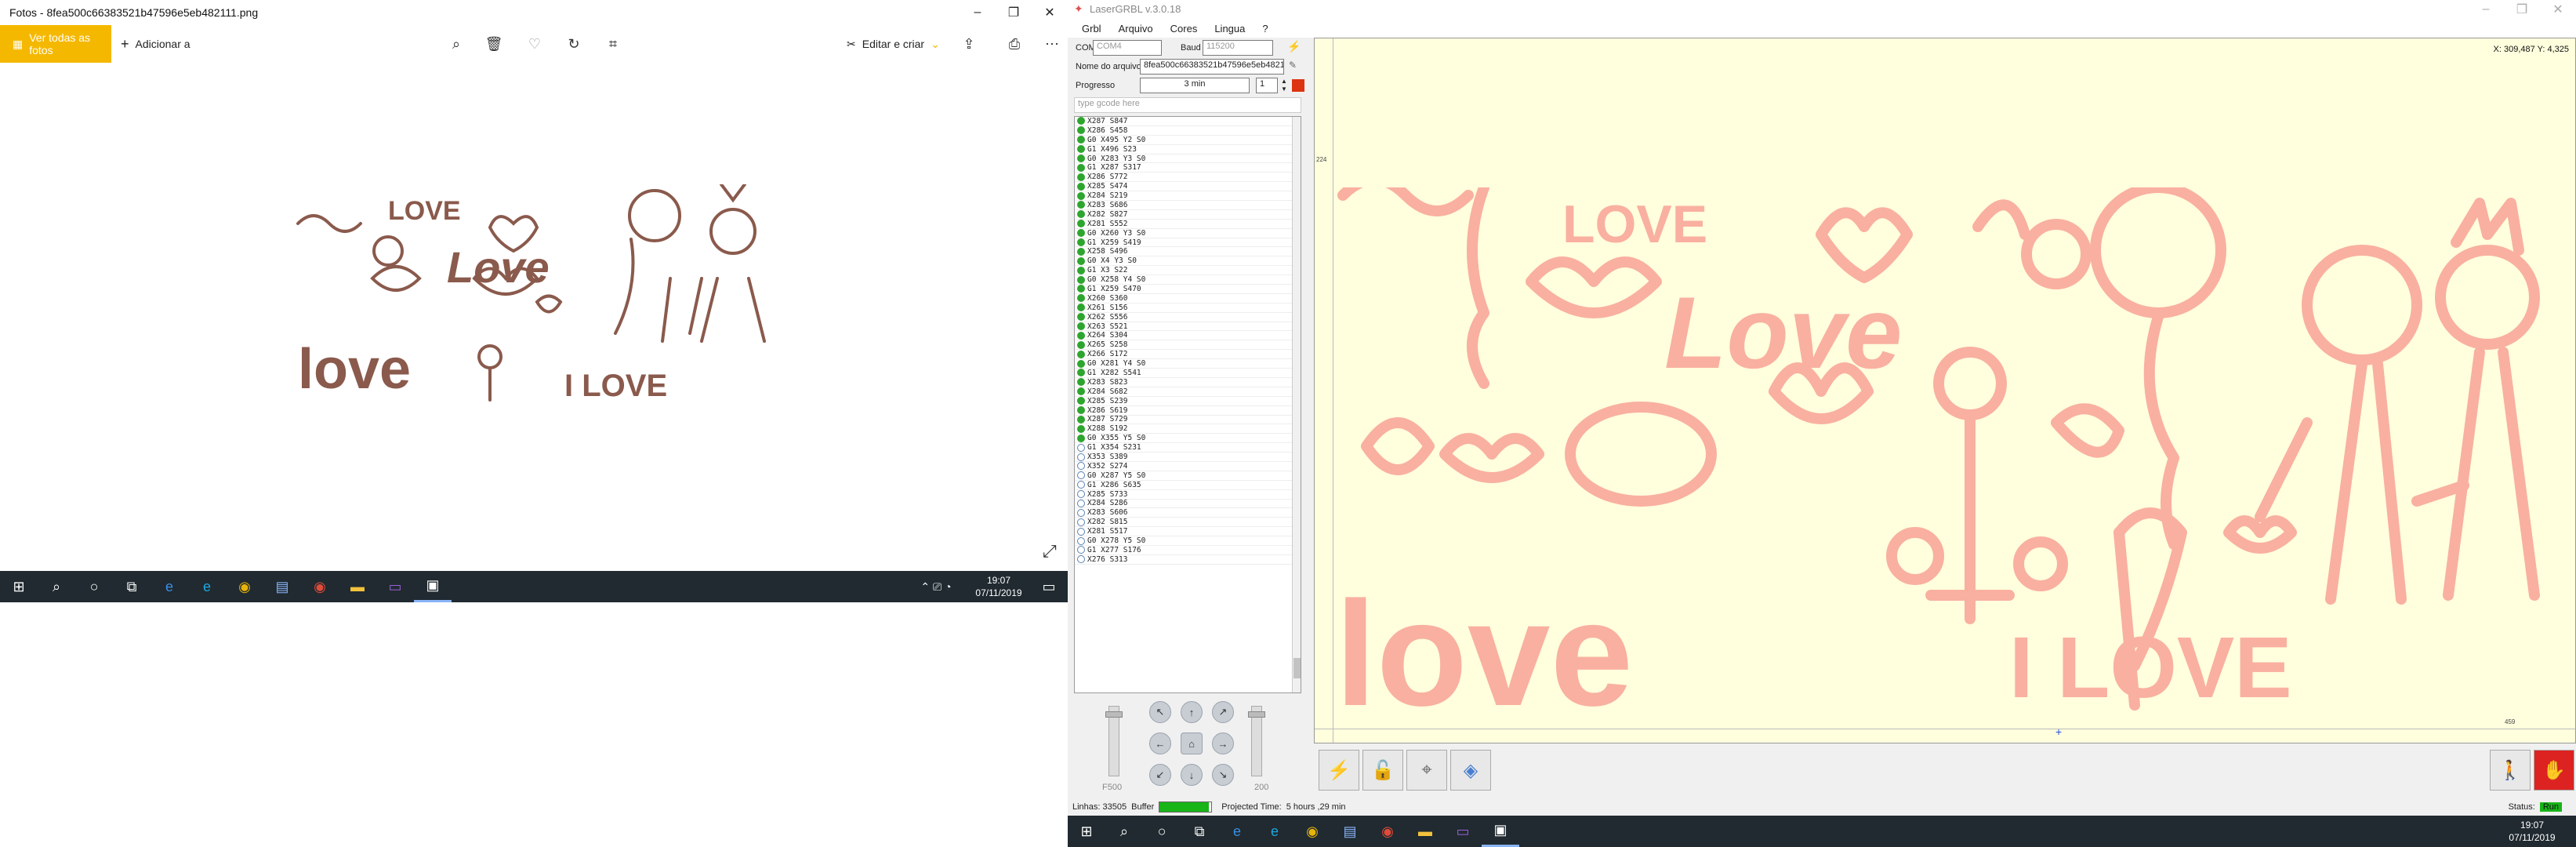 This screenshot has height=847, width=2576. Describe the element at coordinates (1188, 196) in the screenshot. I see `gcode-line: X284 S219` at that location.